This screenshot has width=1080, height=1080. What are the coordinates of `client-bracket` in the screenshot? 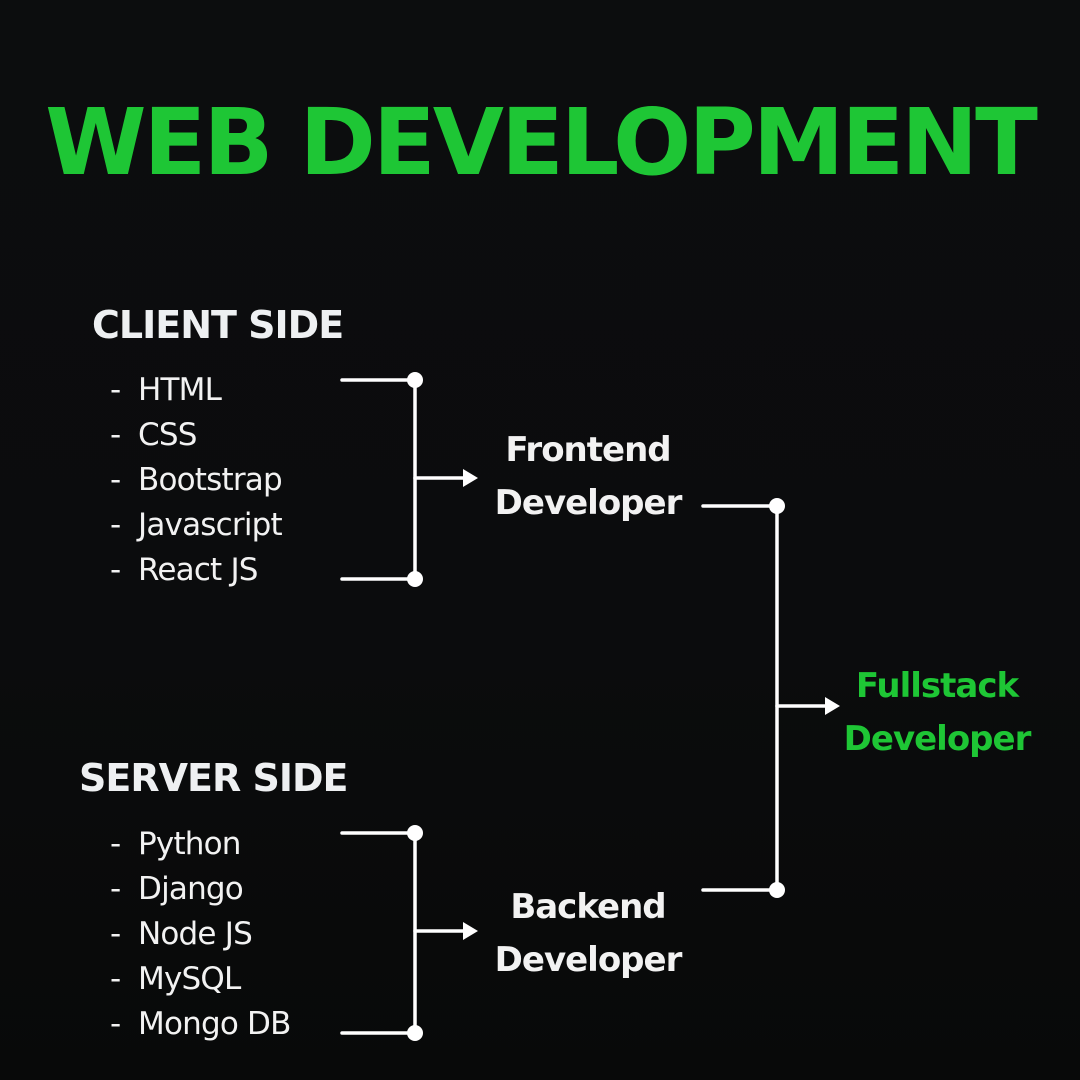 It's located at (378, 479).